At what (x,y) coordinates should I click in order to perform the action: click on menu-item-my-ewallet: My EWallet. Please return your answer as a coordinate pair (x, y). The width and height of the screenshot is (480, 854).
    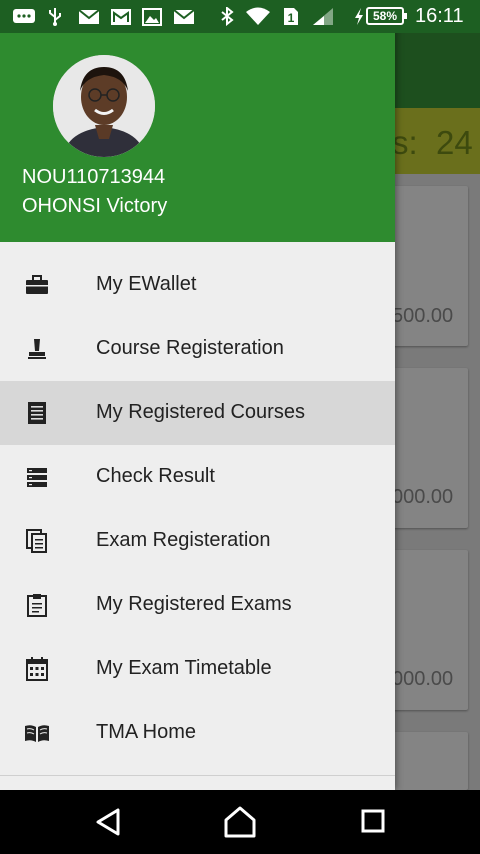
    Looking at the image, I should click on (197, 285).